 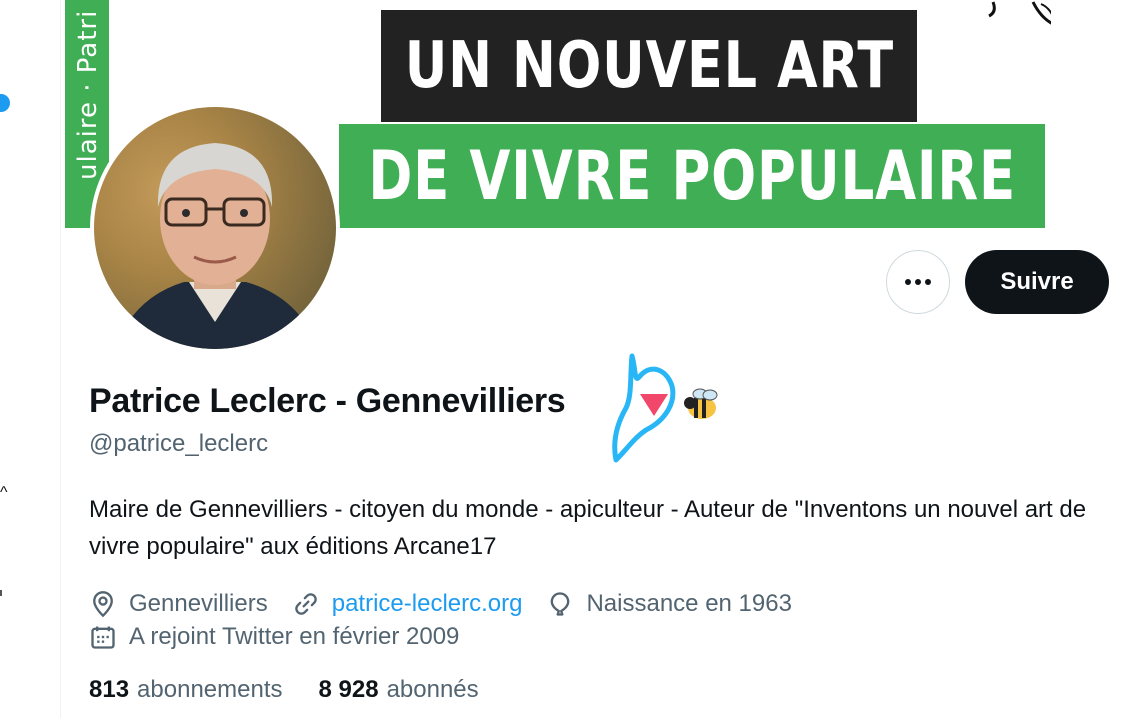 I want to click on profile-website: patrice-leclerc.org, so click(x=407, y=604).